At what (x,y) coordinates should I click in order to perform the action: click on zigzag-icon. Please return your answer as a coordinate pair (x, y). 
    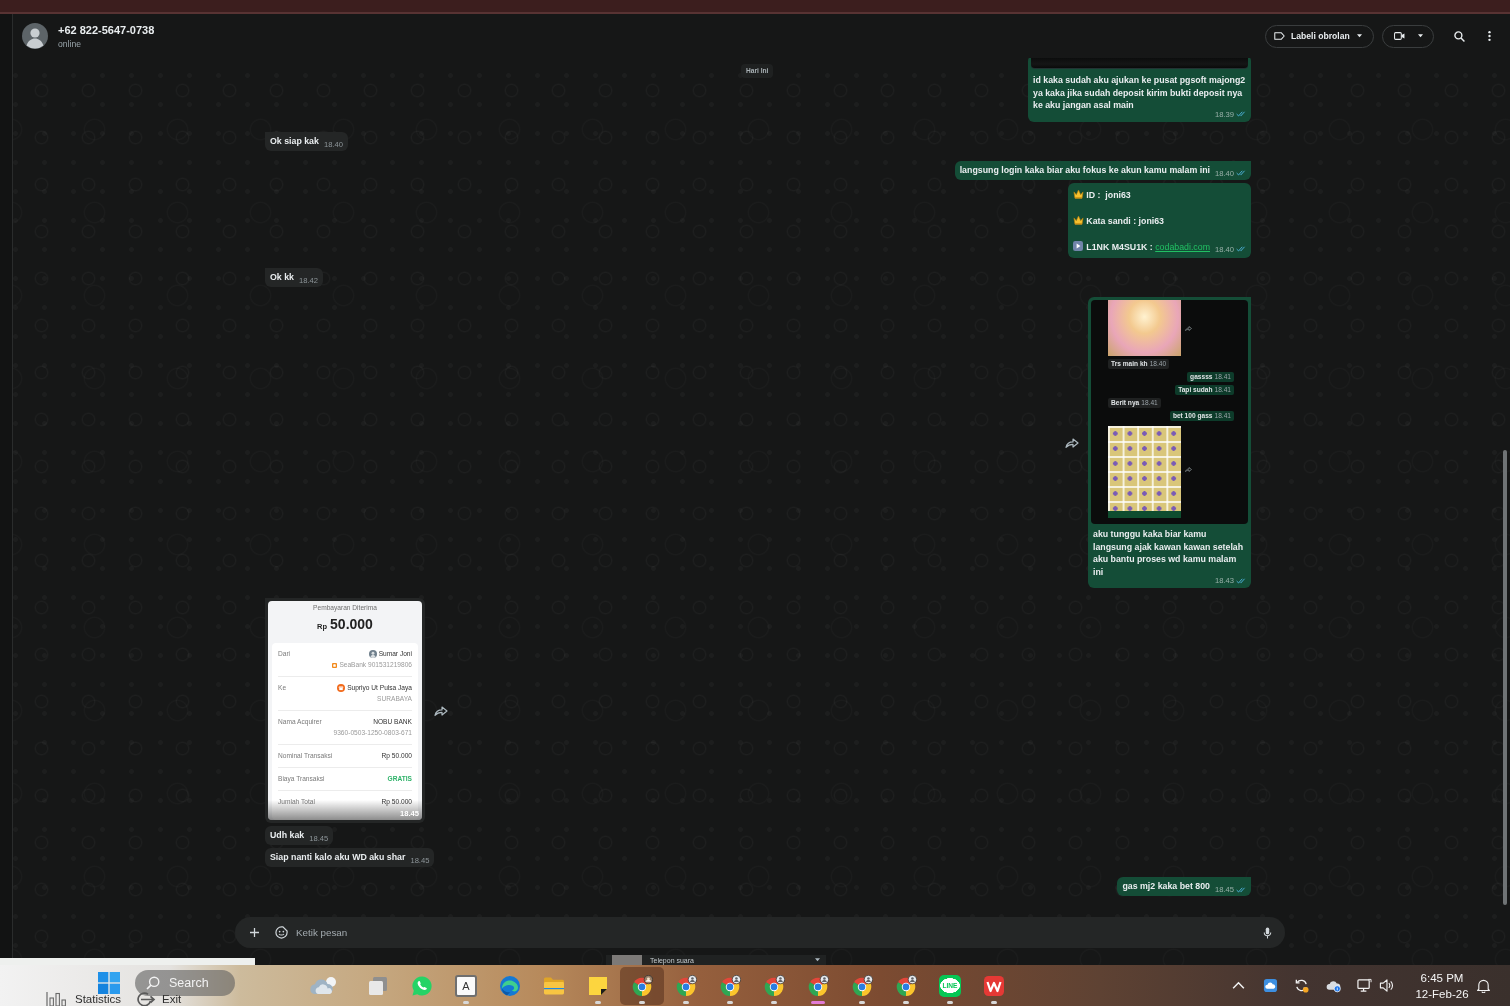
    Looking at the image, I should click on (994, 985).